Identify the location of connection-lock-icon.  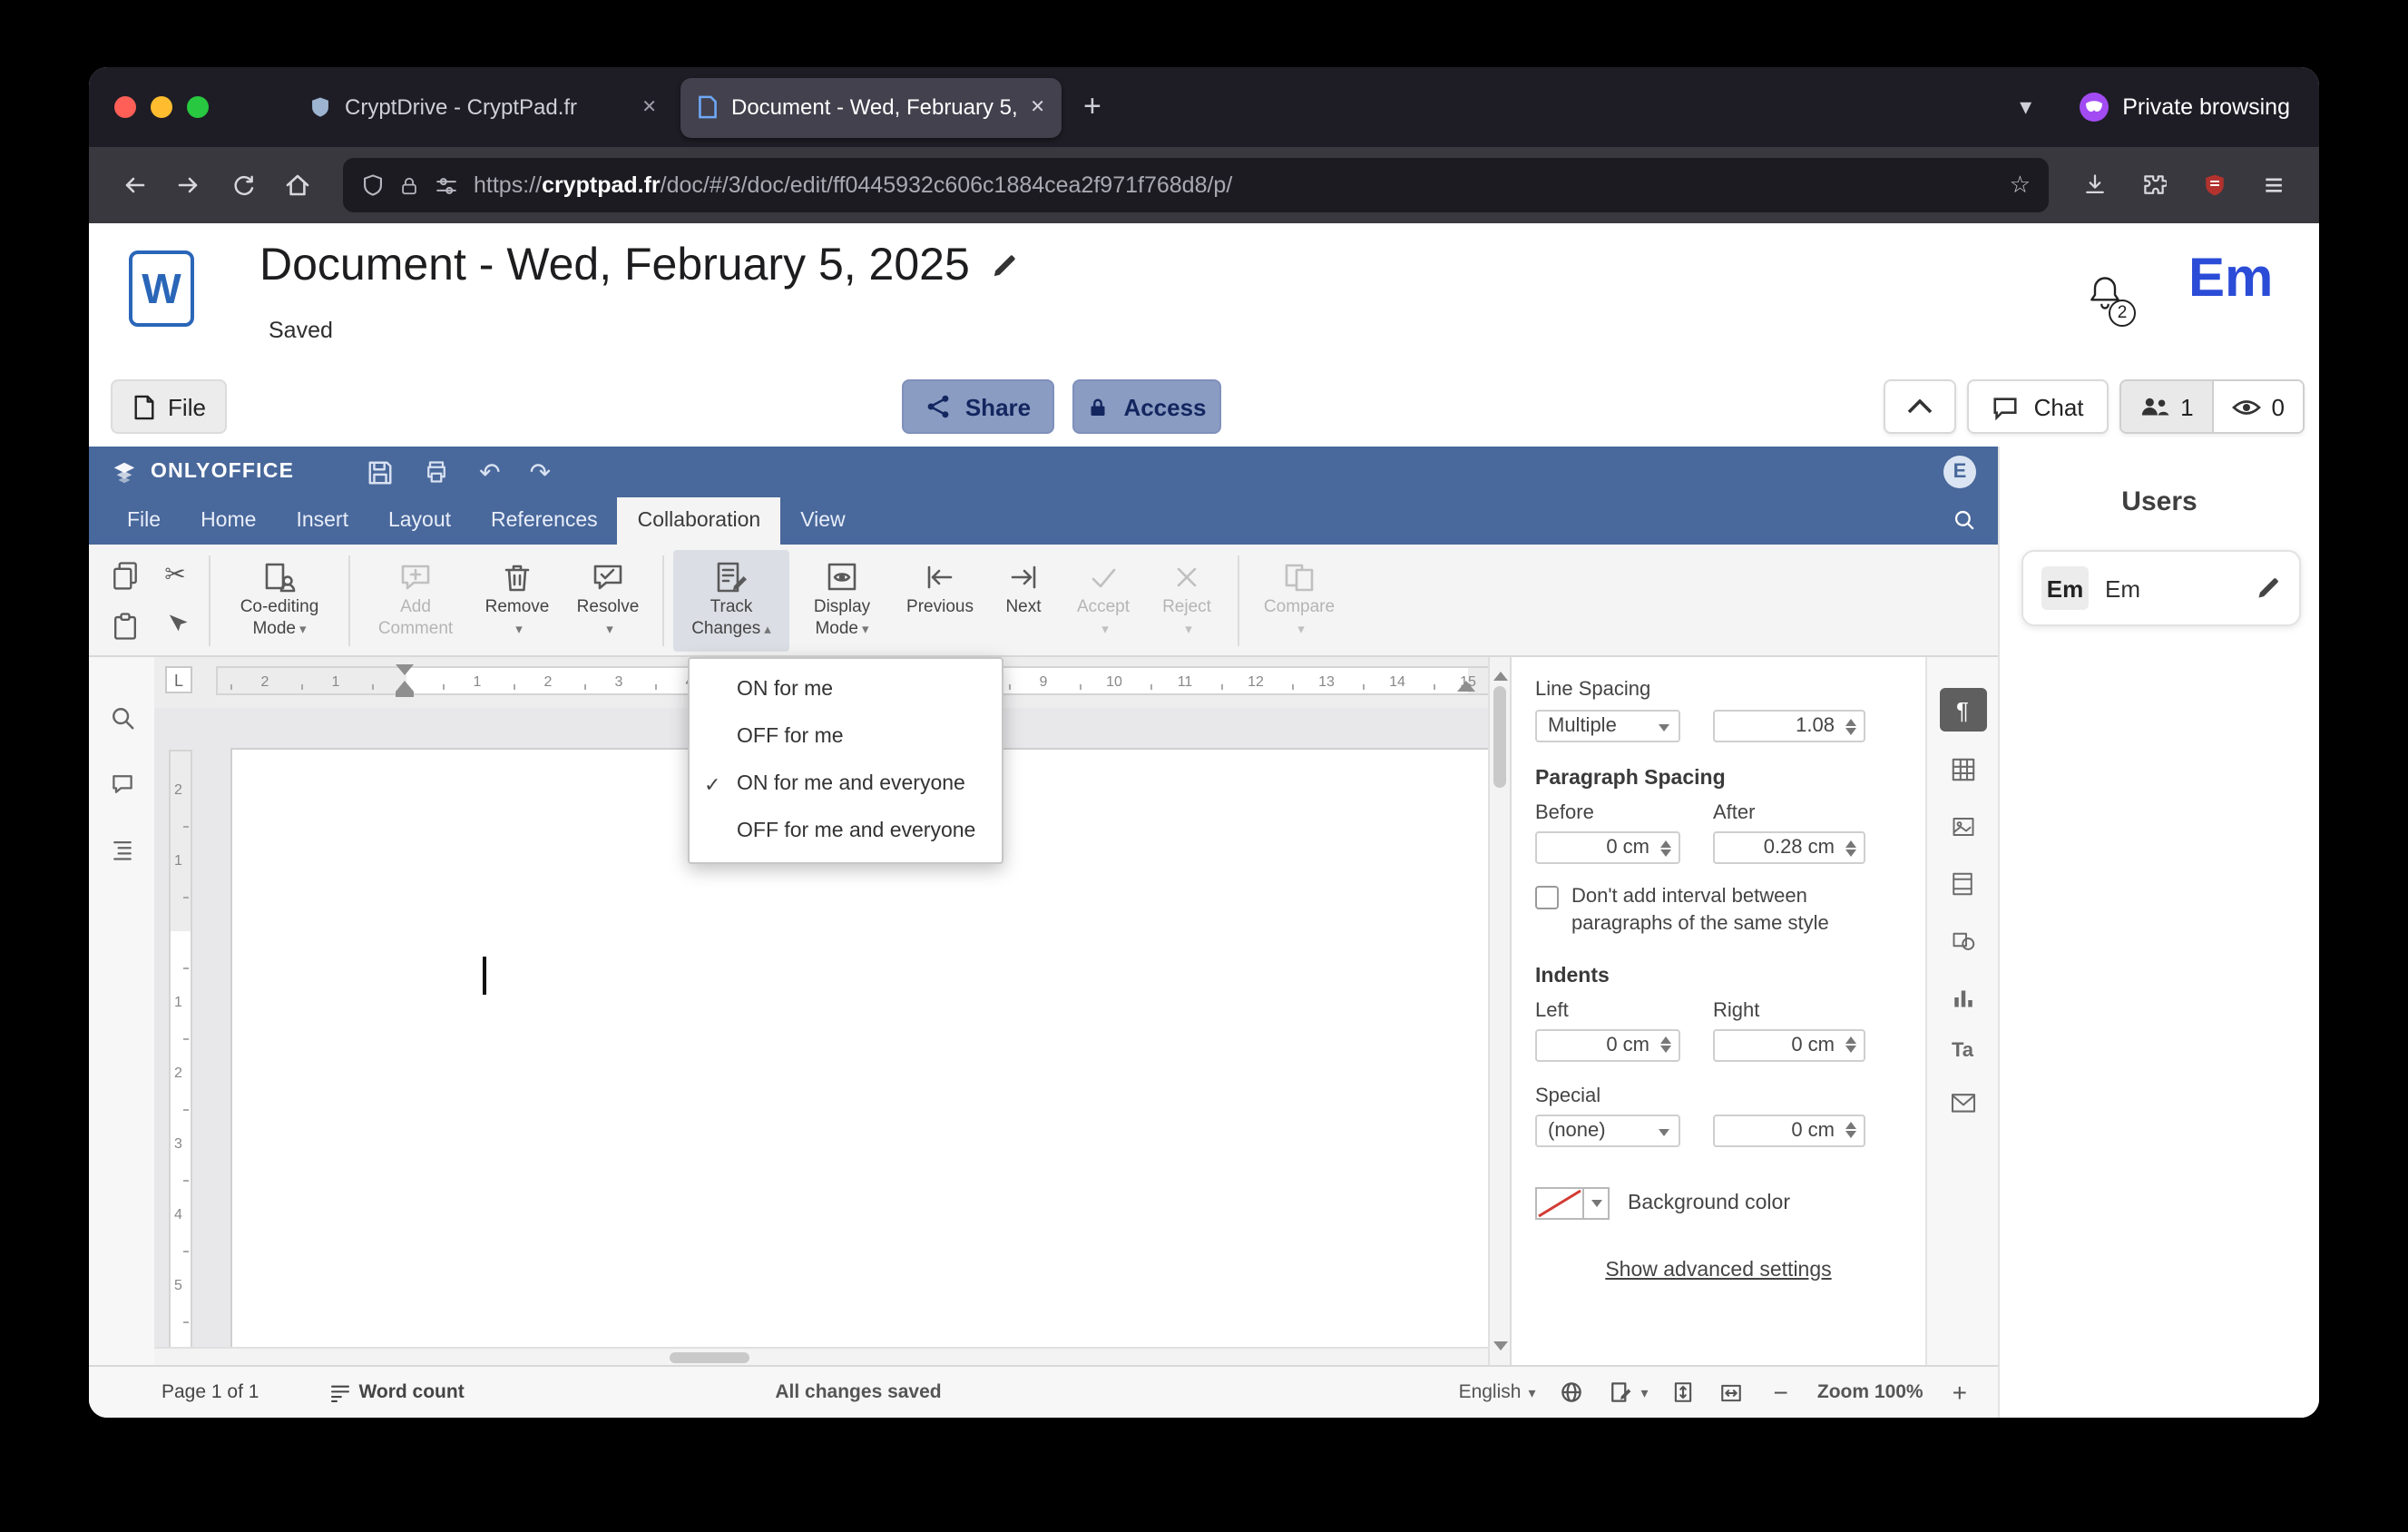
(409, 185).